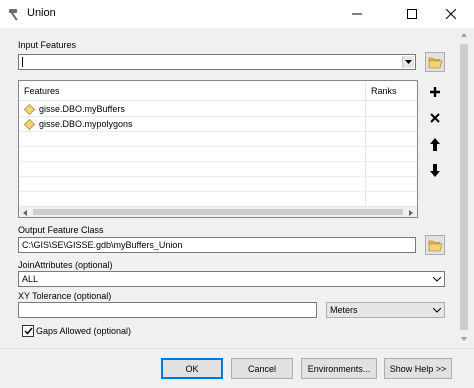 Image resolution: width=474 pixels, height=388 pixels. I want to click on chevron-left-icon, so click(25, 212).